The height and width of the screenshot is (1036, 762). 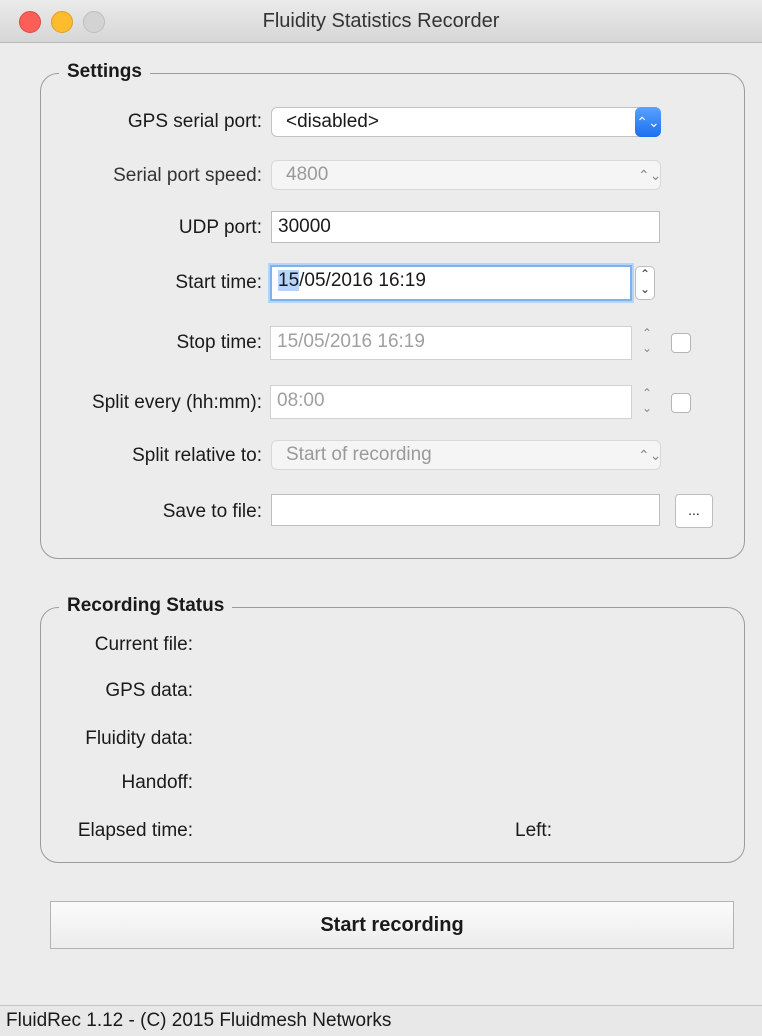 What do you see at coordinates (681, 343) in the screenshot?
I see `stop-time-checkbox` at bounding box center [681, 343].